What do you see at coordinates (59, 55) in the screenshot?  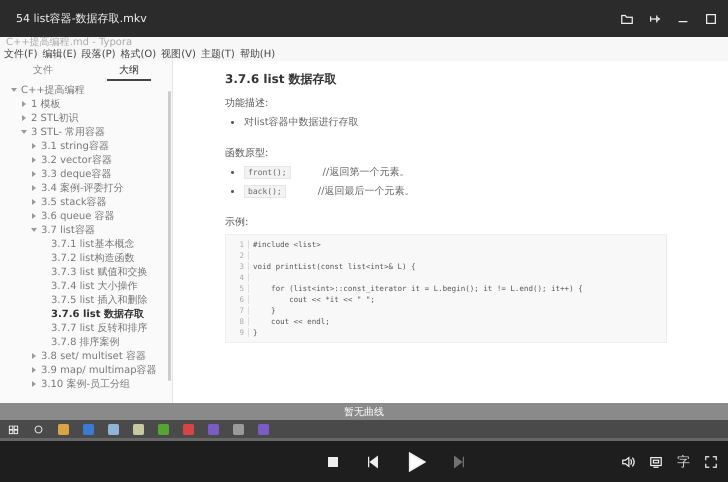 I see `menu-item: 编辑(E)` at bounding box center [59, 55].